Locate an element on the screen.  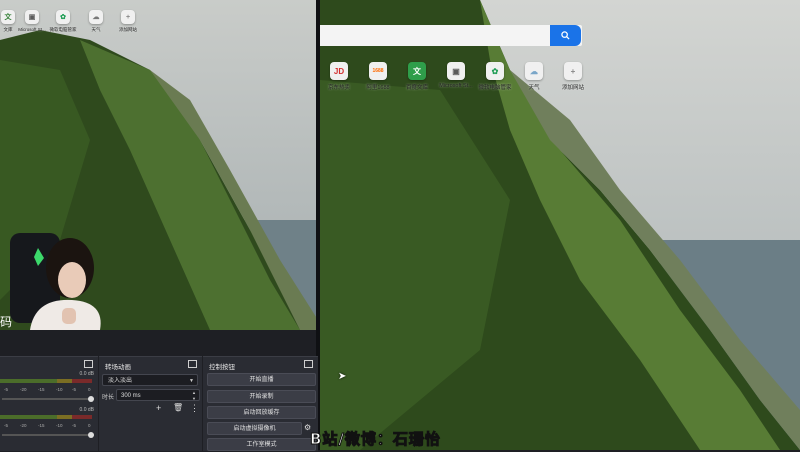
shortcut-tile: + 添加网站 is located at coordinates (128, 21).